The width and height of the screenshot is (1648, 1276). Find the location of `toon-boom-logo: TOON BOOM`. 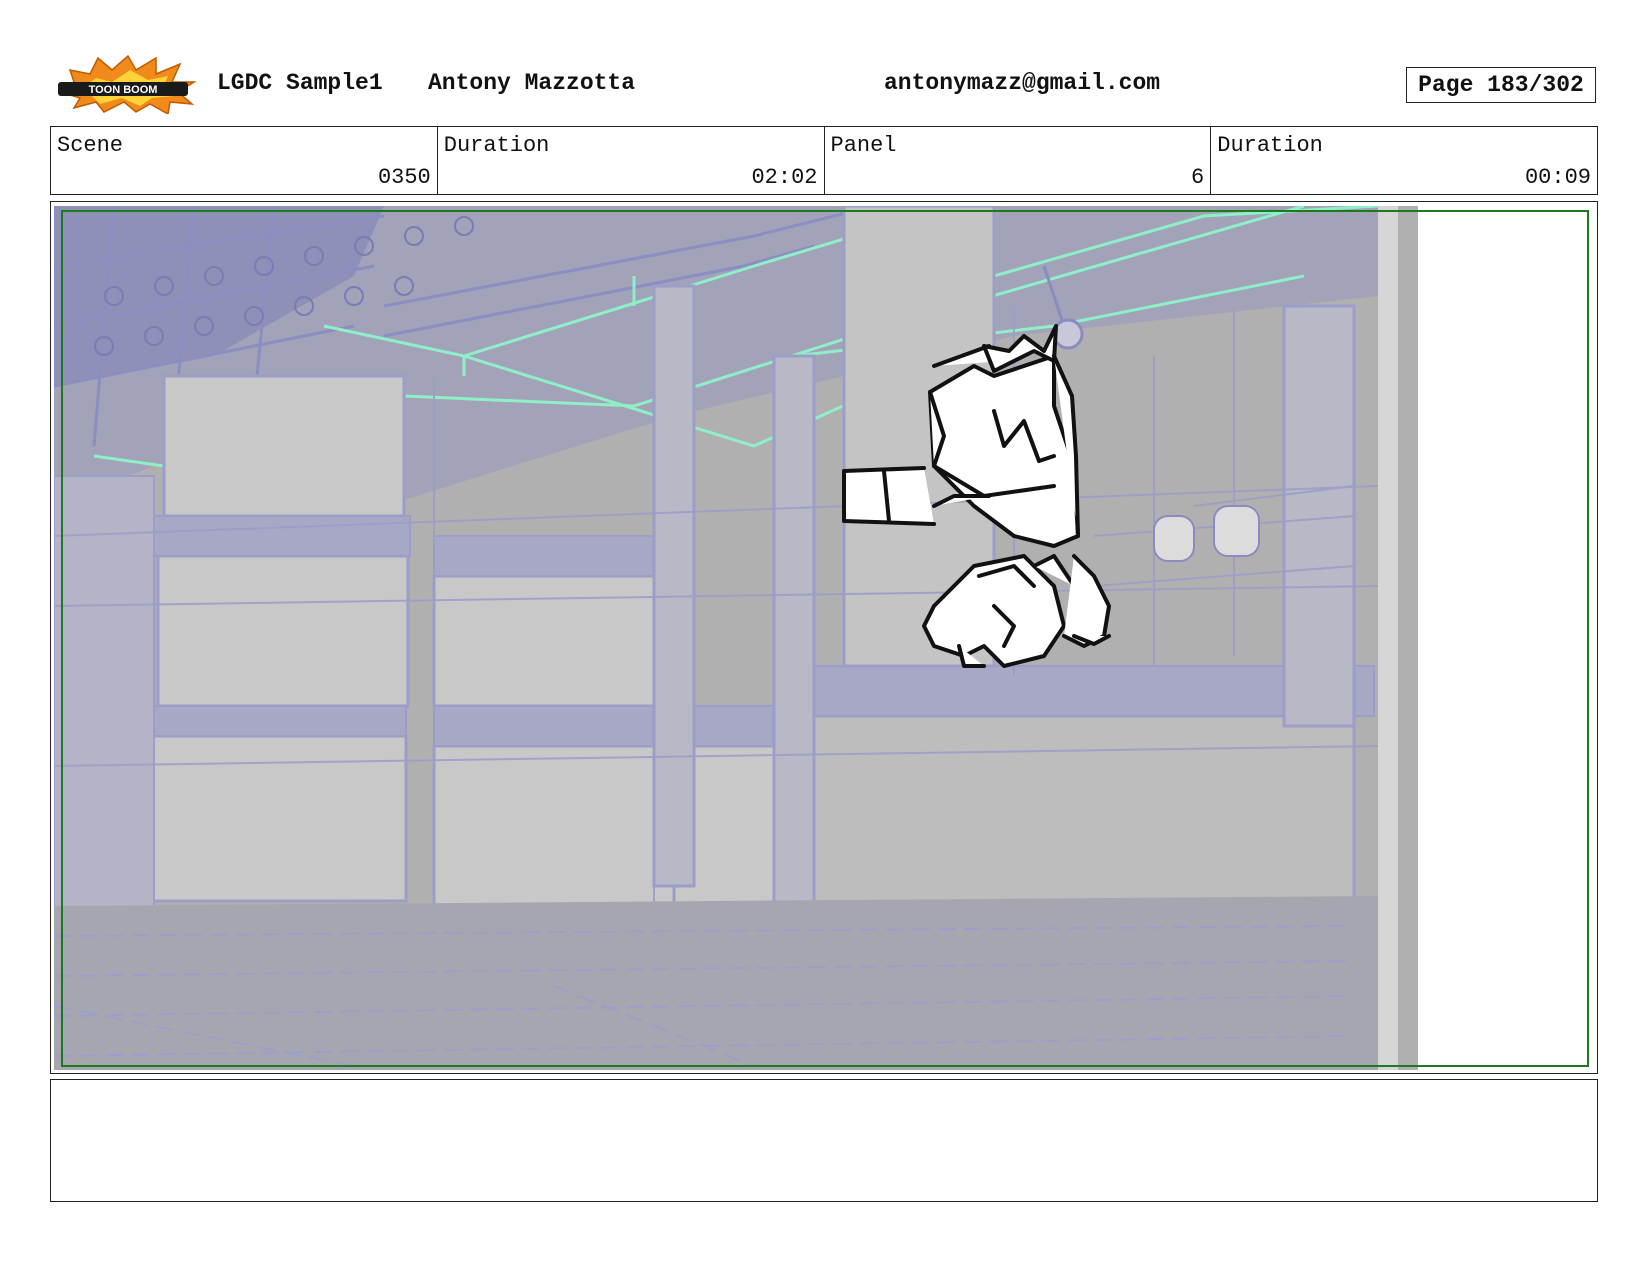

toon-boom-logo: TOON BOOM is located at coordinates (127, 84).